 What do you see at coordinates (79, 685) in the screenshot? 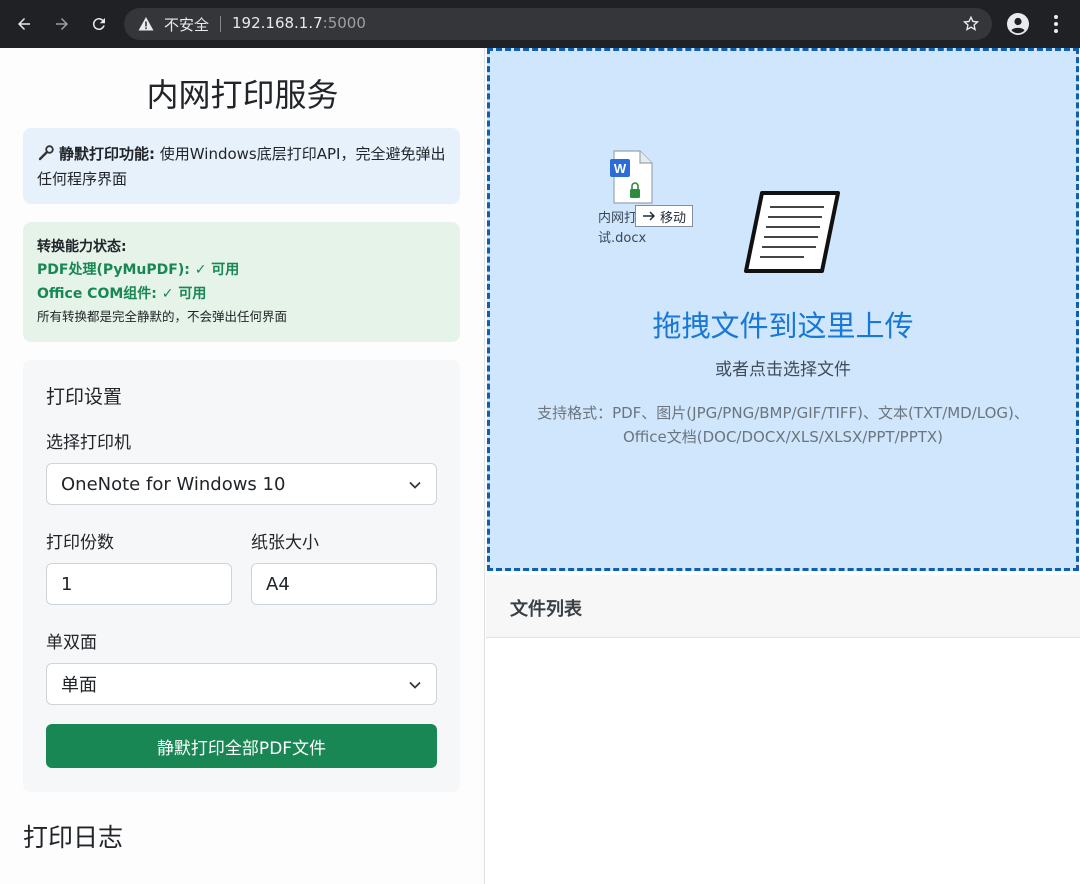
I see `duplex-select-value: 单面` at bounding box center [79, 685].